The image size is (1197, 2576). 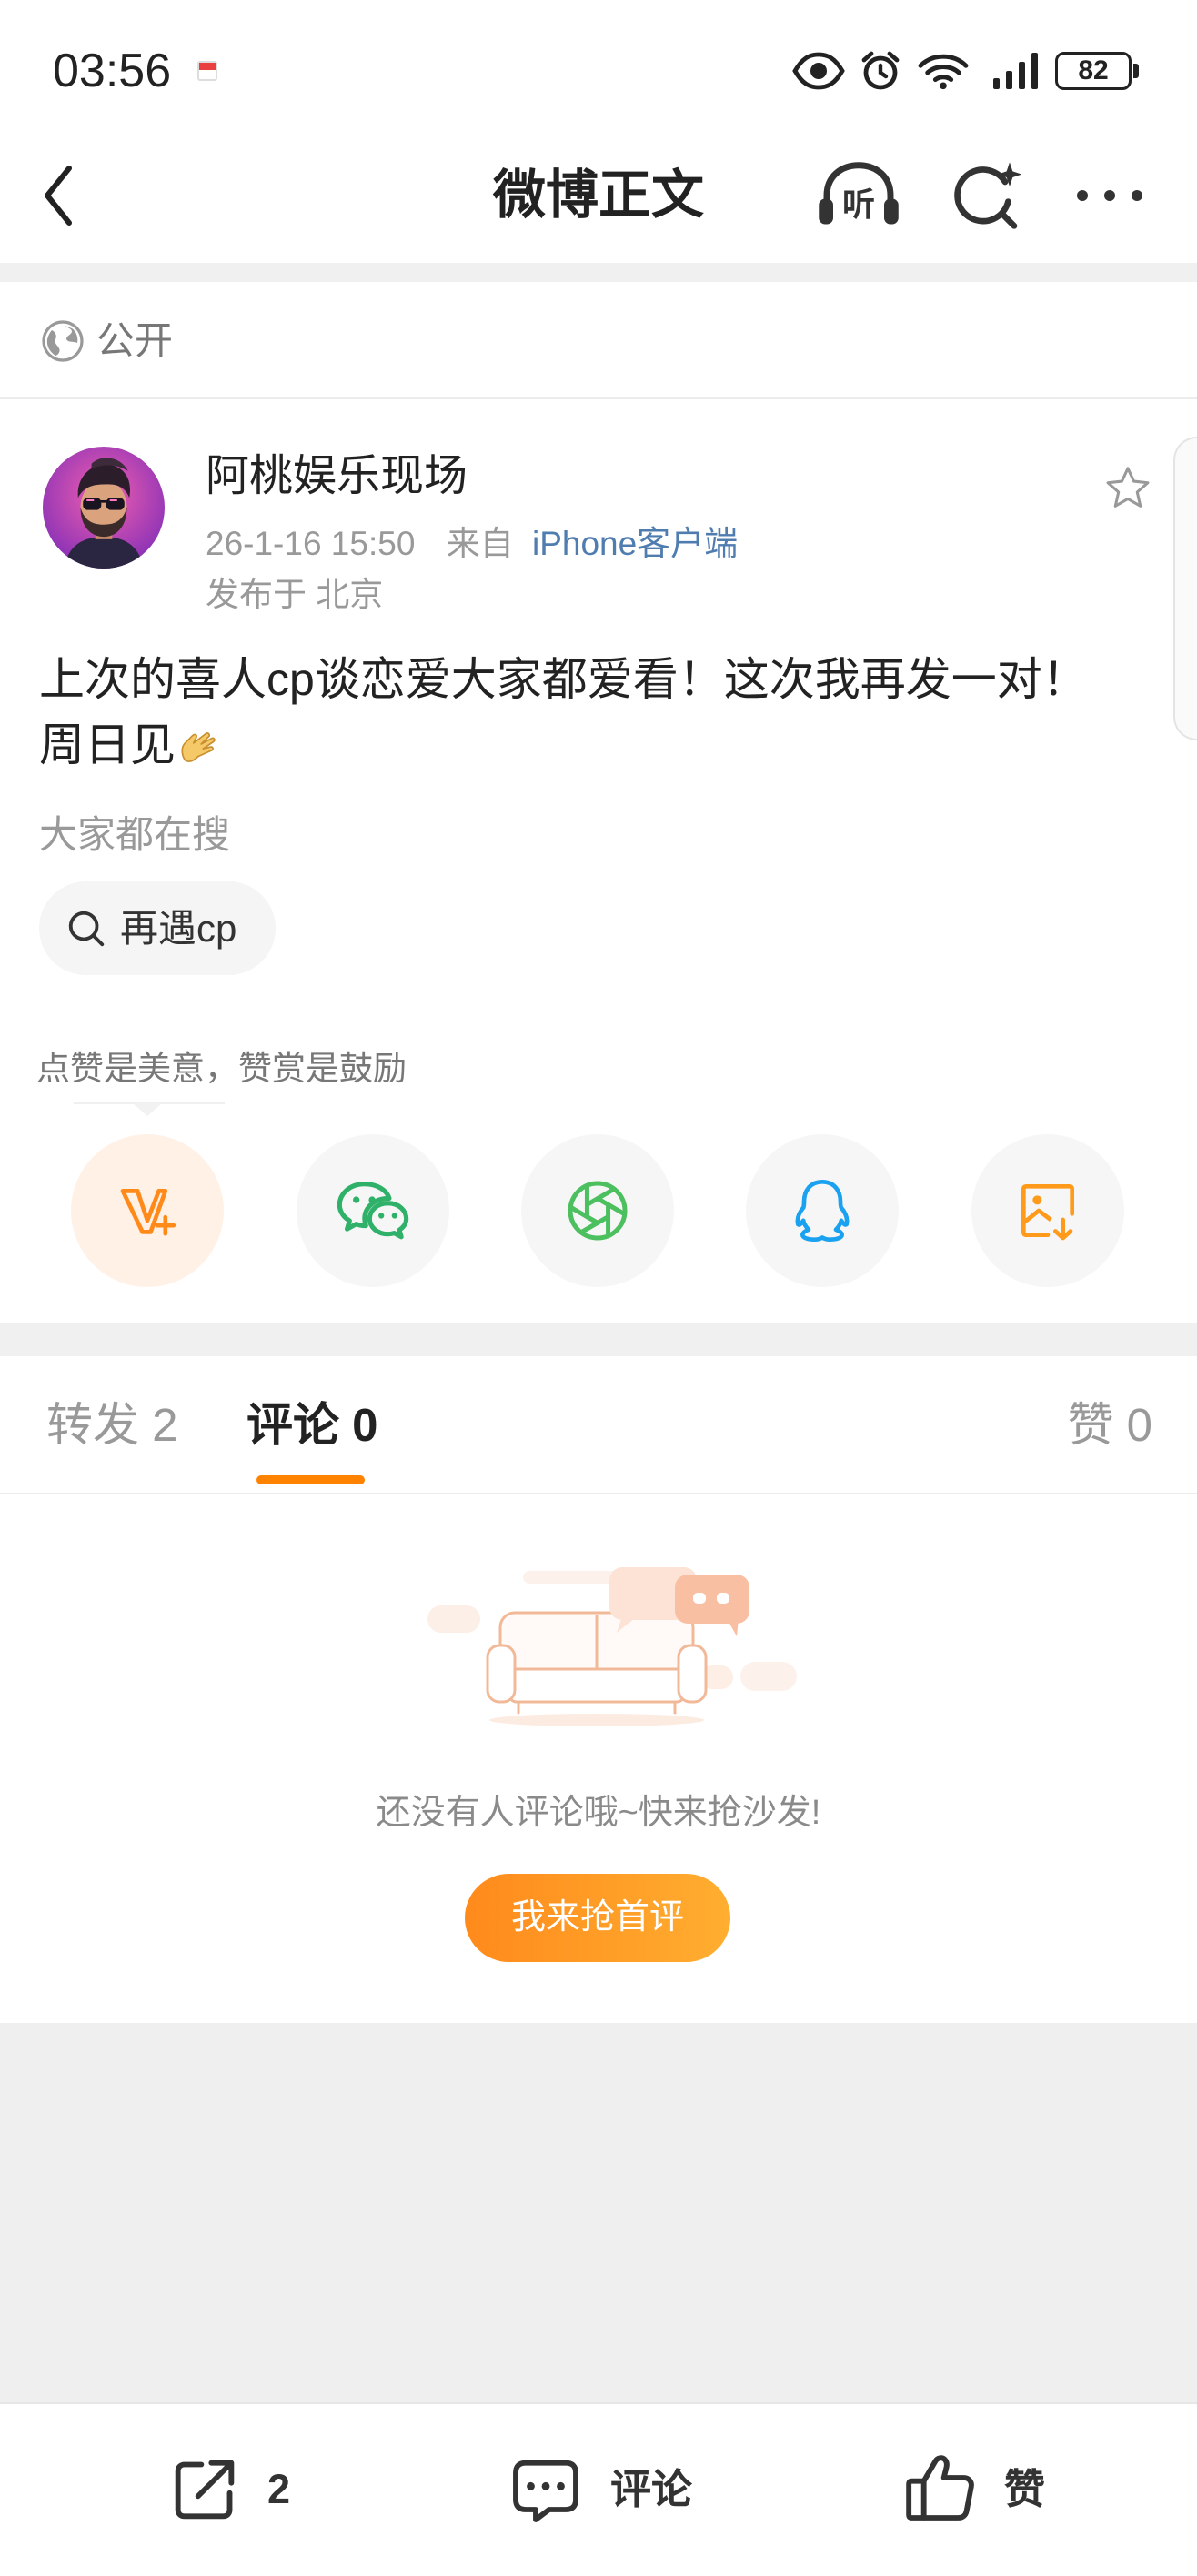 What do you see at coordinates (295, 594) in the screenshot?
I see `post-location: 发布于 北京` at bounding box center [295, 594].